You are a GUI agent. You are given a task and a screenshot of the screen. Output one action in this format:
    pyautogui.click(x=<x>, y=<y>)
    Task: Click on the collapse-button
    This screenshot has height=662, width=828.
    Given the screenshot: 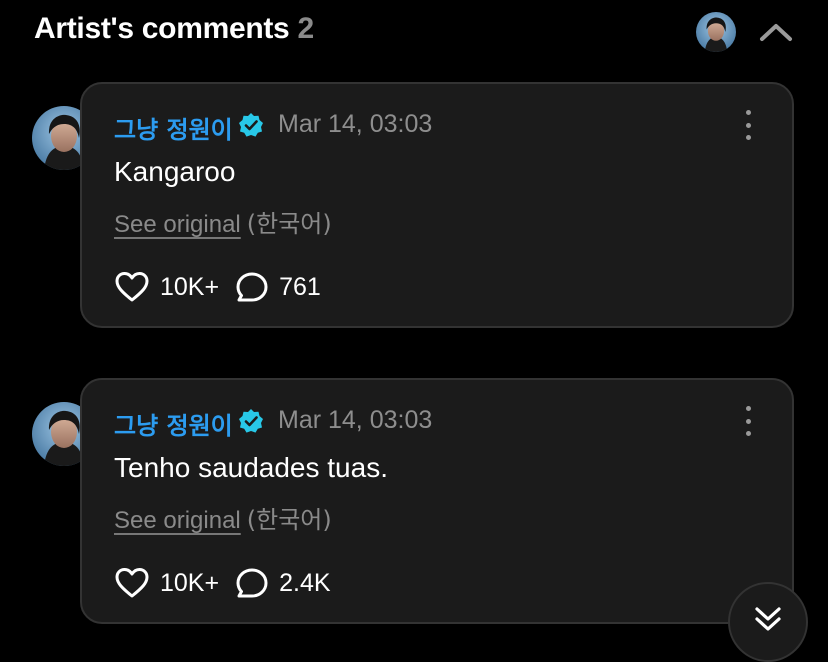 What is the action you would take?
    pyautogui.click(x=776, y=32)
    